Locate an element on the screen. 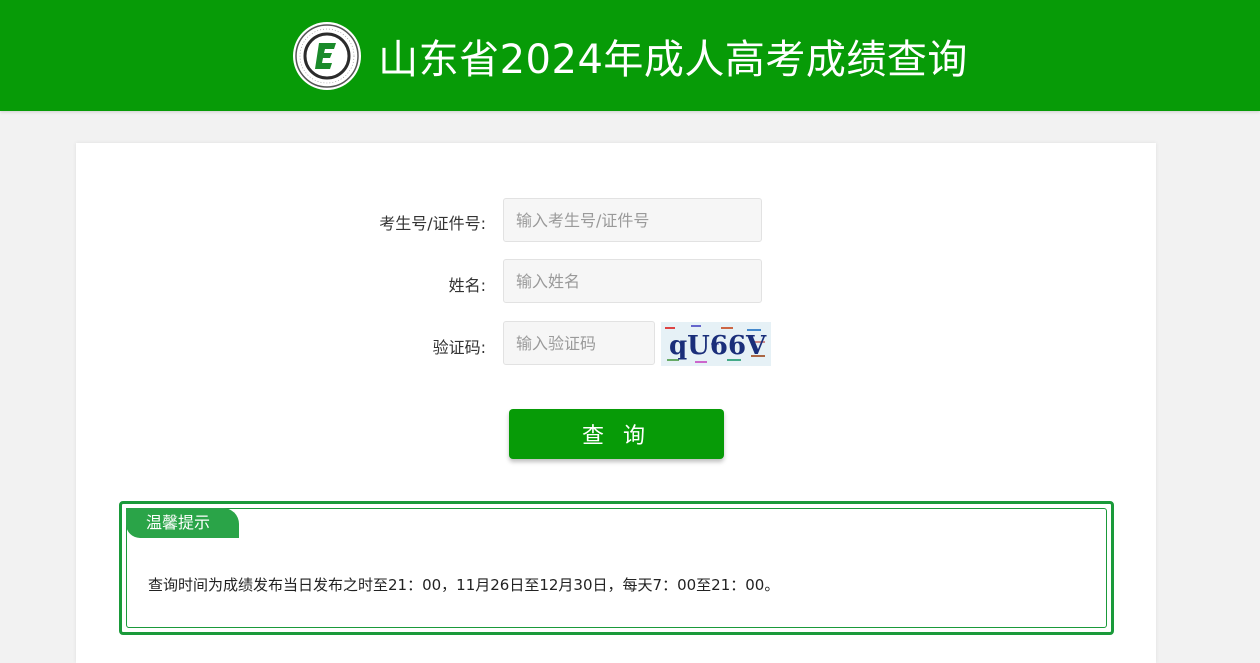  captcha-input is located at coordinates (579, 343).